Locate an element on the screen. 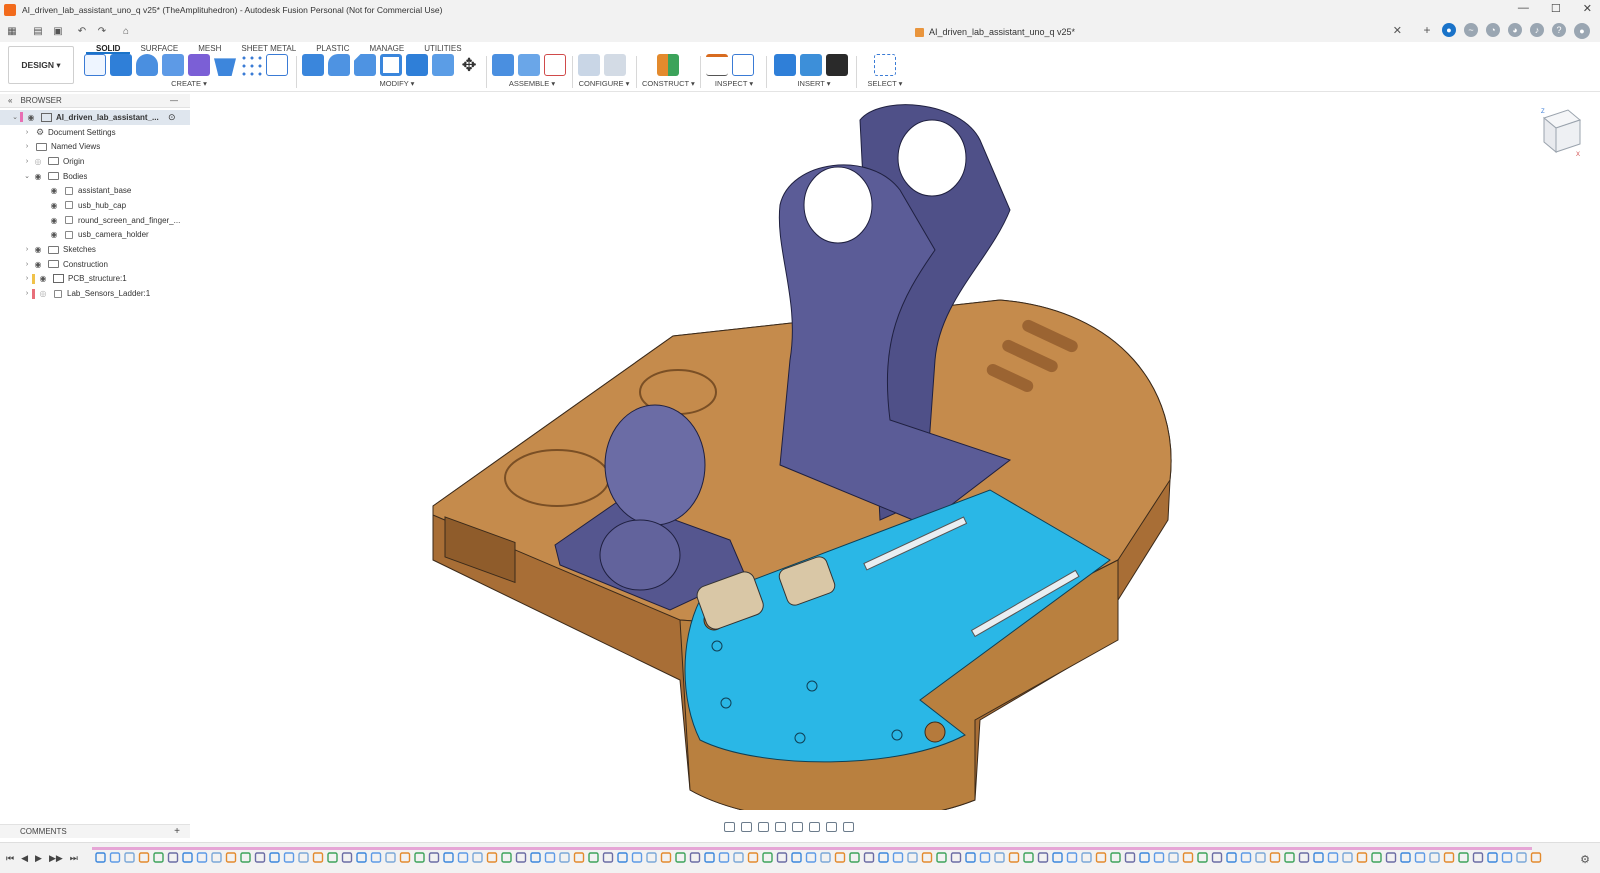 Image resolution: width=1600 pixels, height=873 pixels. combine-icon is located at coordinates (417, 65).